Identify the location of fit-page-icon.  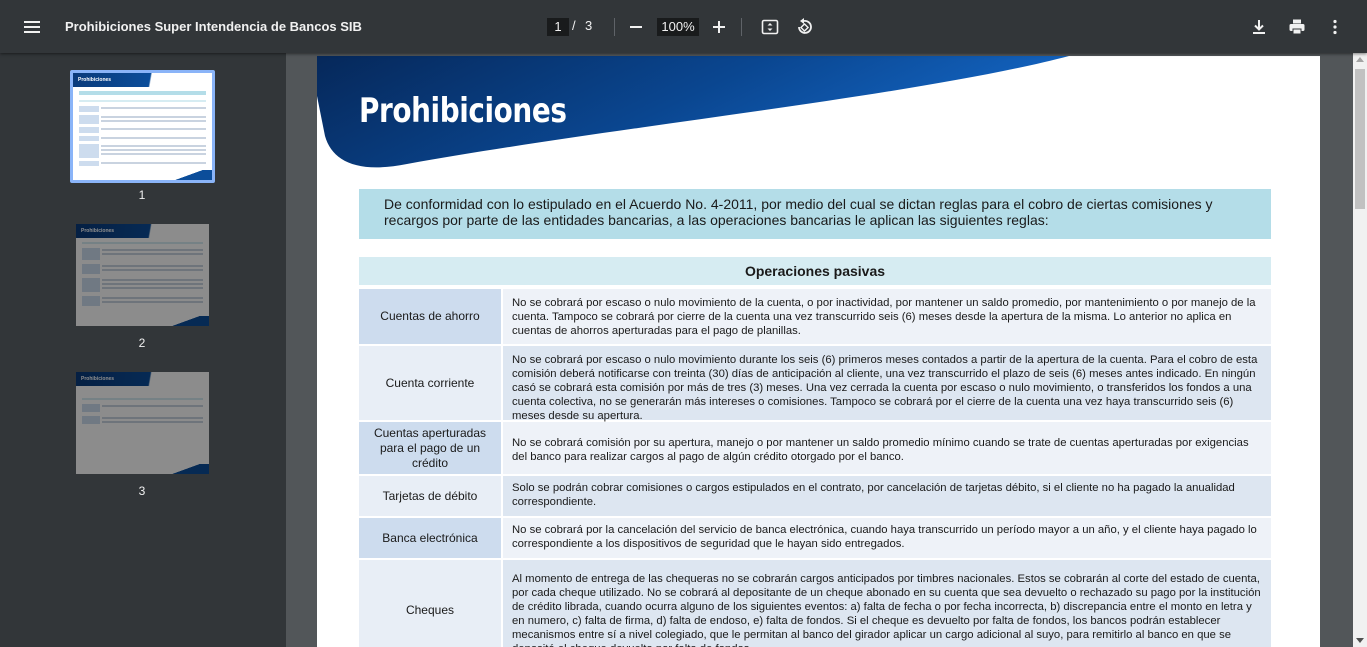
(770, 27).